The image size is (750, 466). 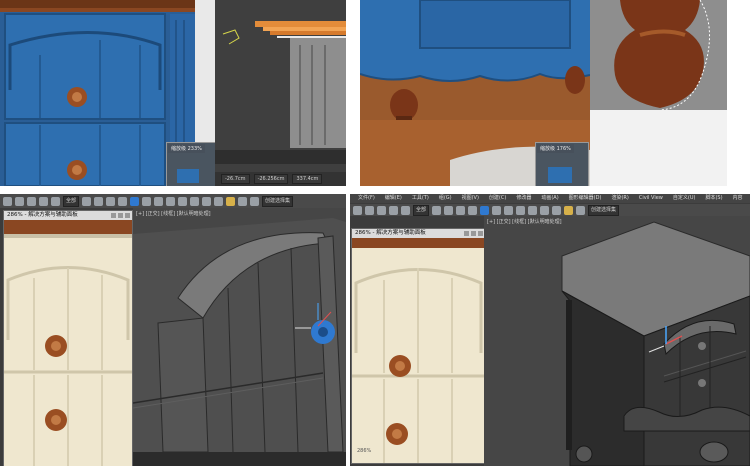 What do you see at coordinates (280, 93) in the screenshot?
I see `viewport-top-left: -26.7cm -26.256cm 337.4cm` at bounding box center [280, 93].